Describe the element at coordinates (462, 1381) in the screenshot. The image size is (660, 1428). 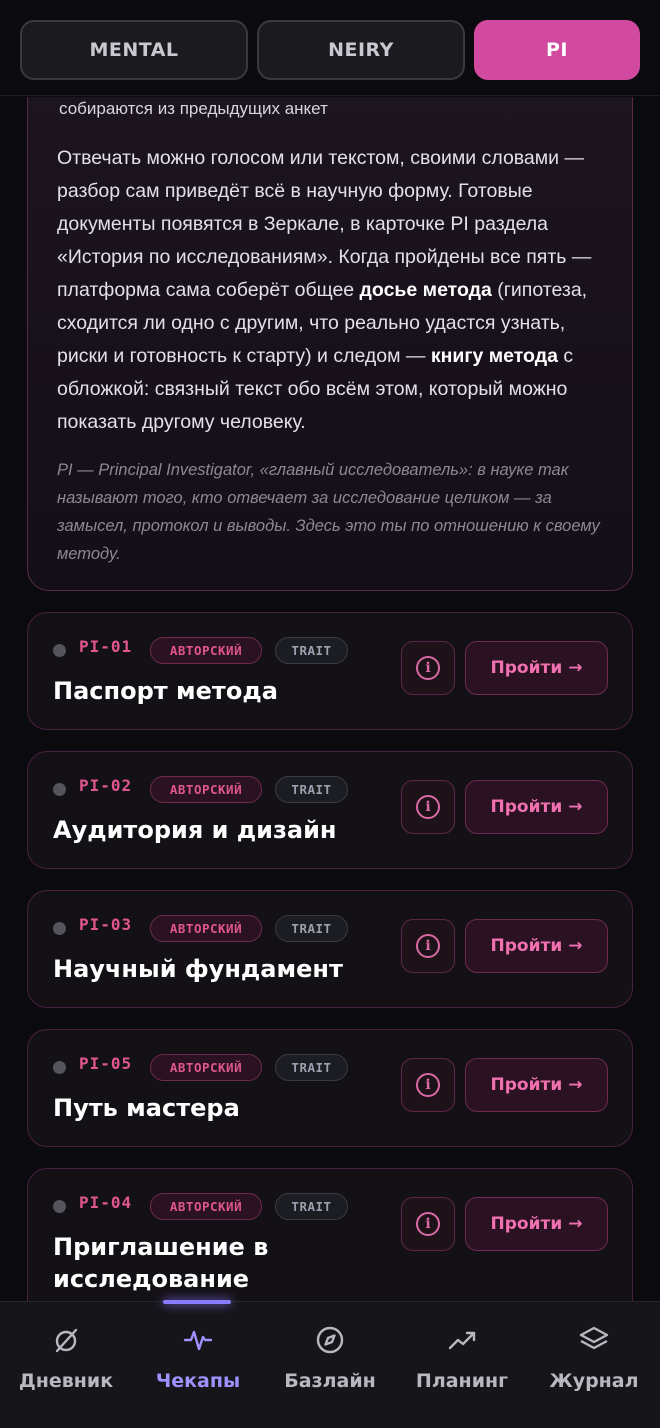
I see `nav-label: Планинг` at that location.